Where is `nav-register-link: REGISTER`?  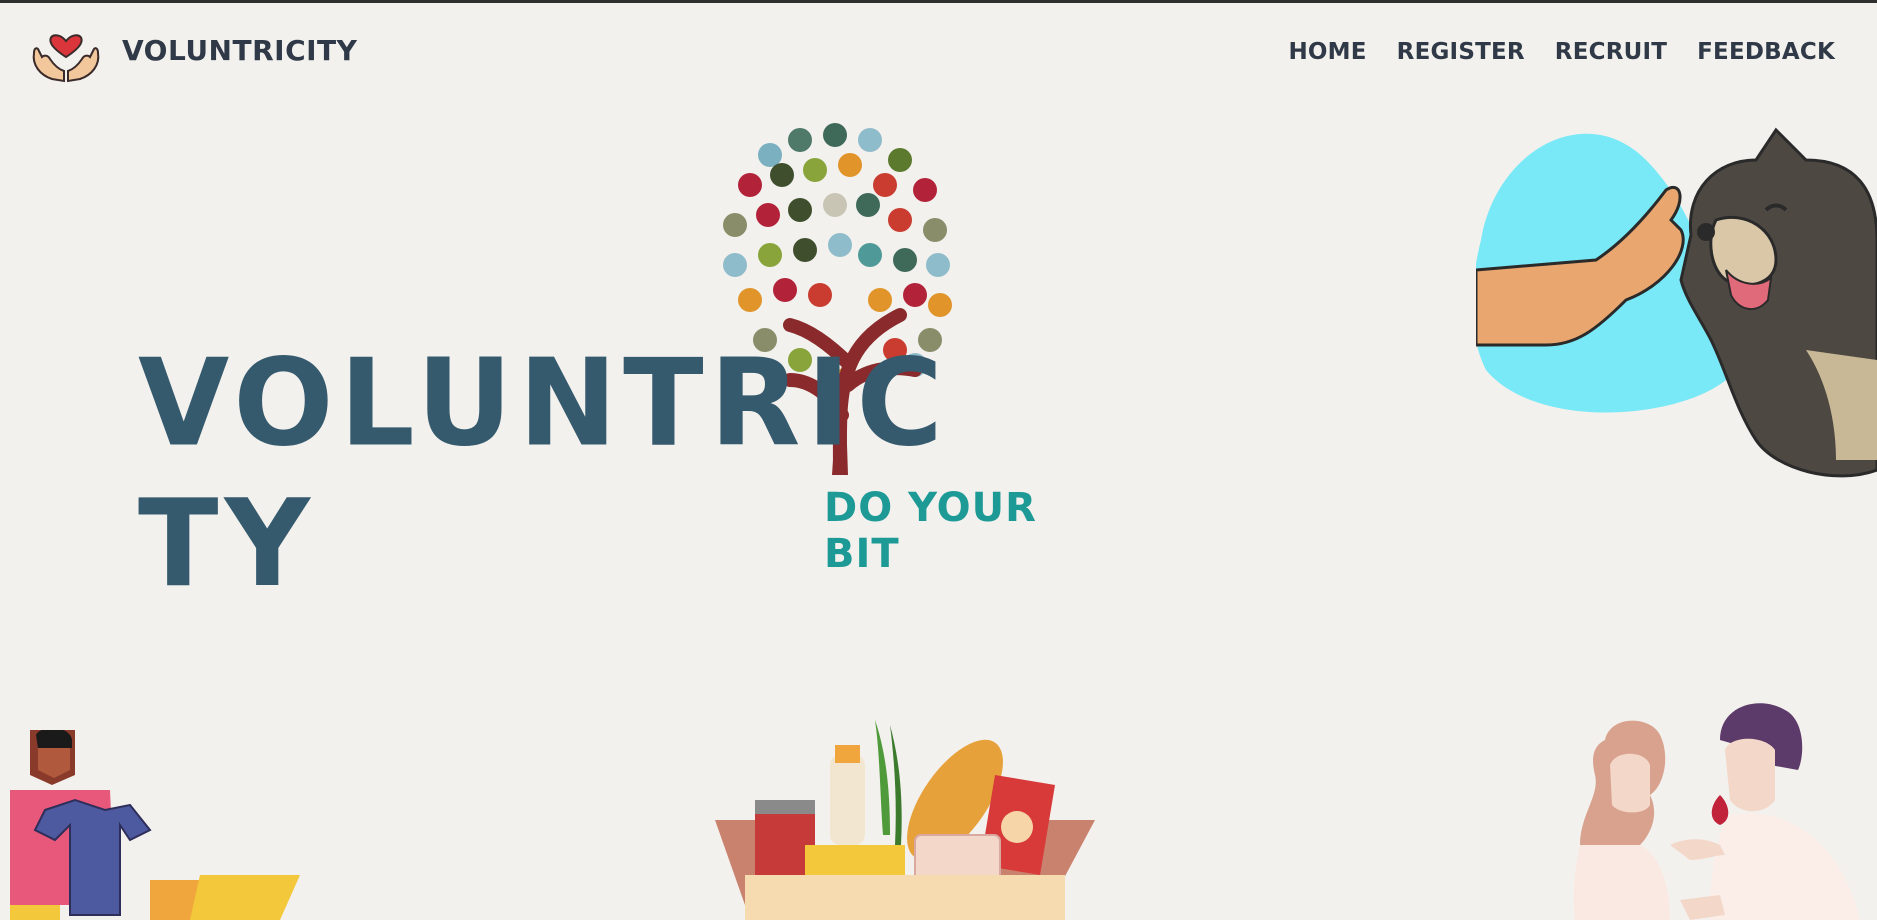
nav-register-link: REGISTER is located at coordinates (1461, 52).